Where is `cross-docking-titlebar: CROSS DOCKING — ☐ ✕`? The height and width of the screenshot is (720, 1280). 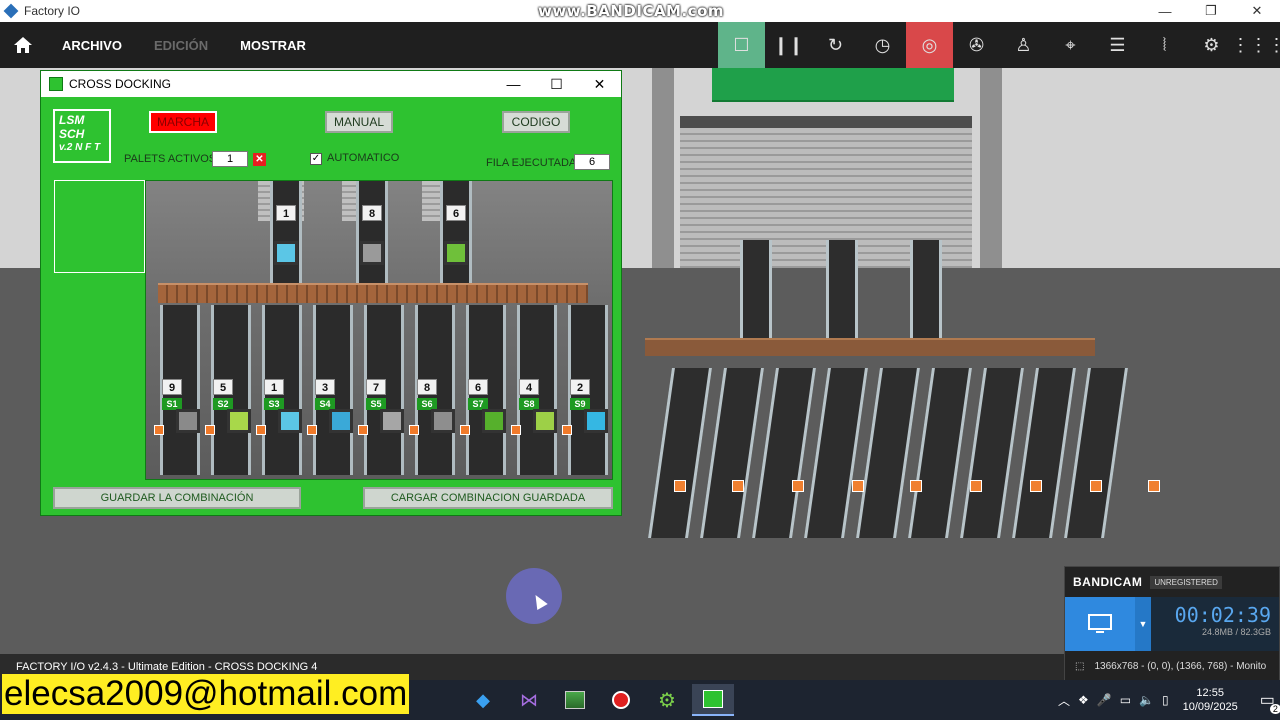 cross-docking-titlebar: CROSS DOCKING — ☐ ✕ is located at coordinates (331, 84).